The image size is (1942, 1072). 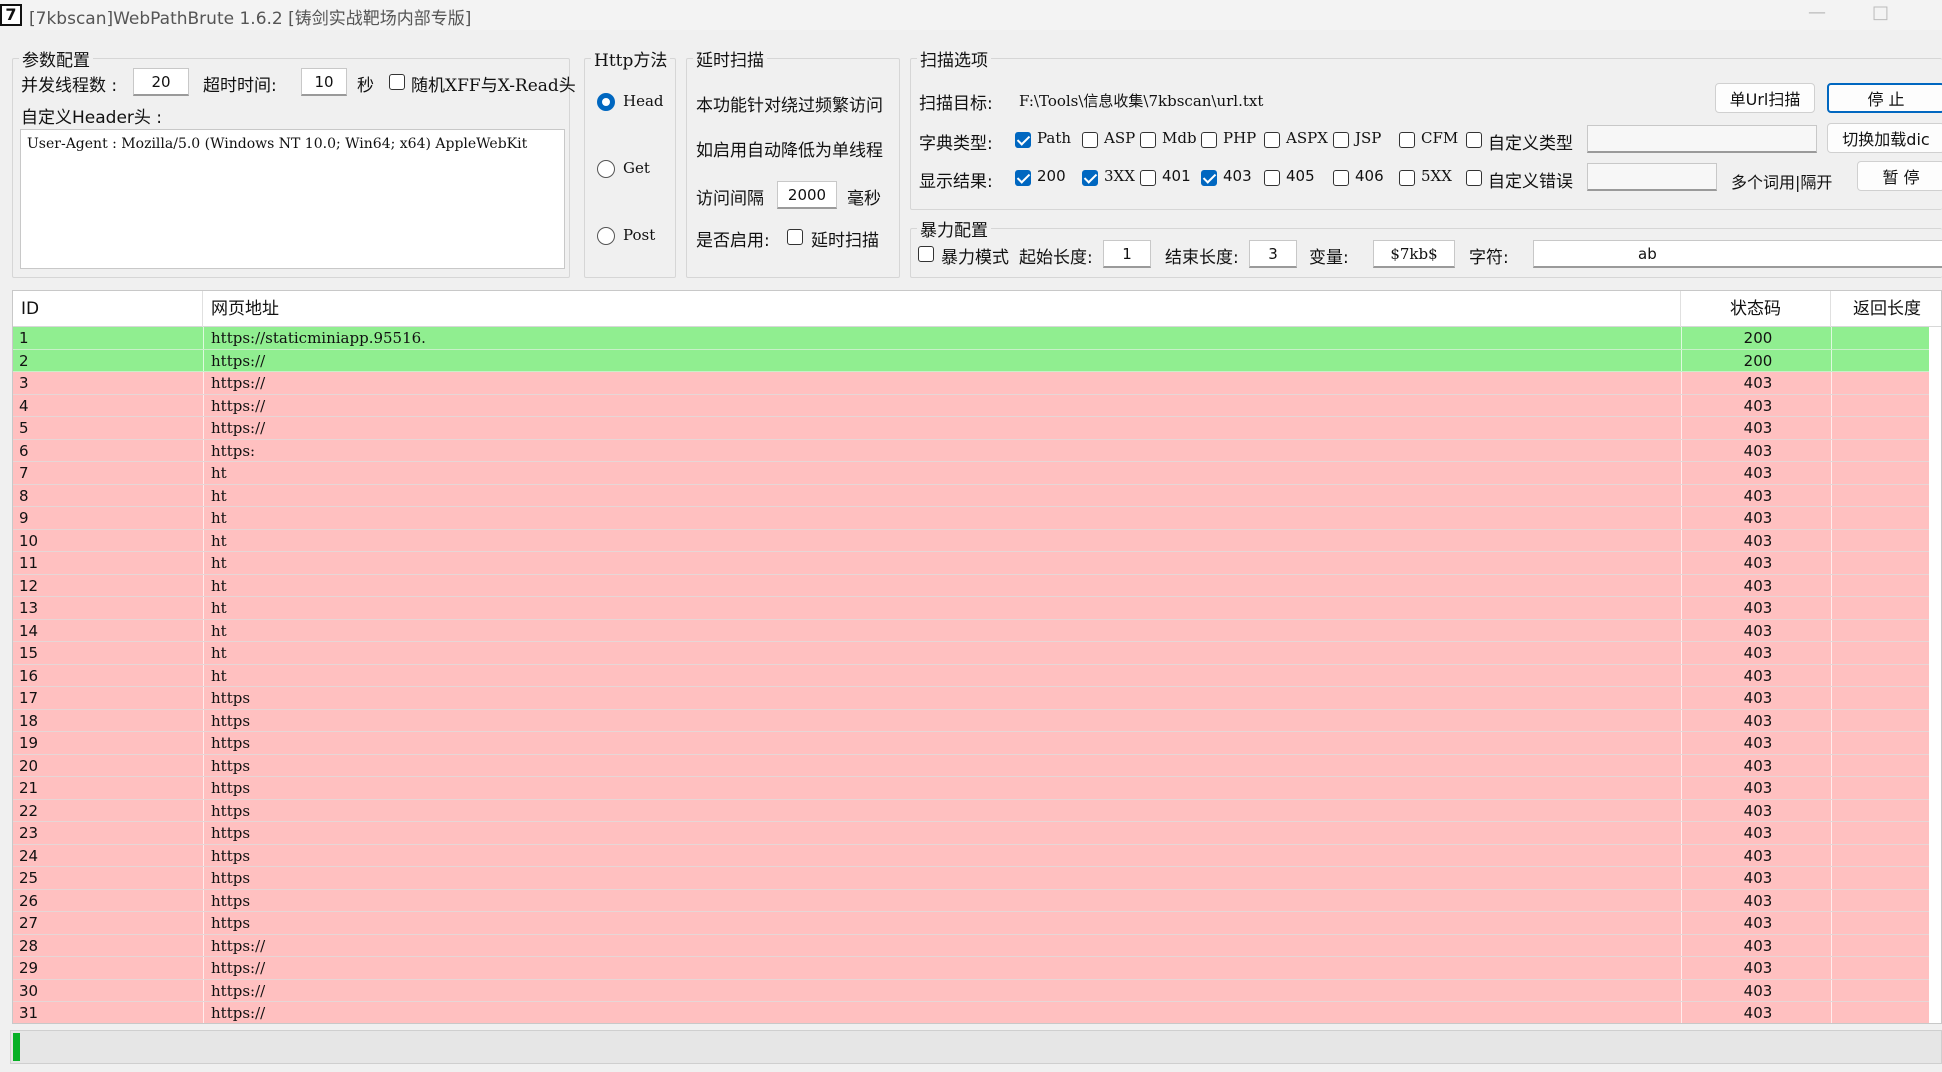 I want to click on table-row: 22 https 403, so click(x=971, y=810).